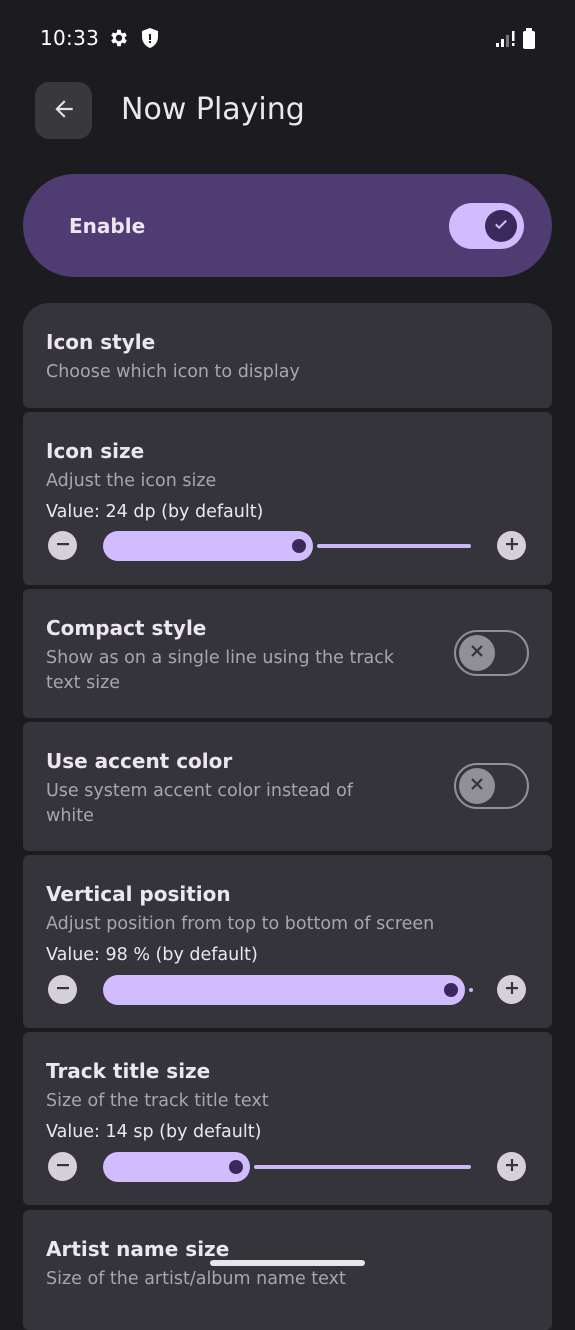  I want to click on item-subtitle: Size of the track title text, so click(157, 1101).